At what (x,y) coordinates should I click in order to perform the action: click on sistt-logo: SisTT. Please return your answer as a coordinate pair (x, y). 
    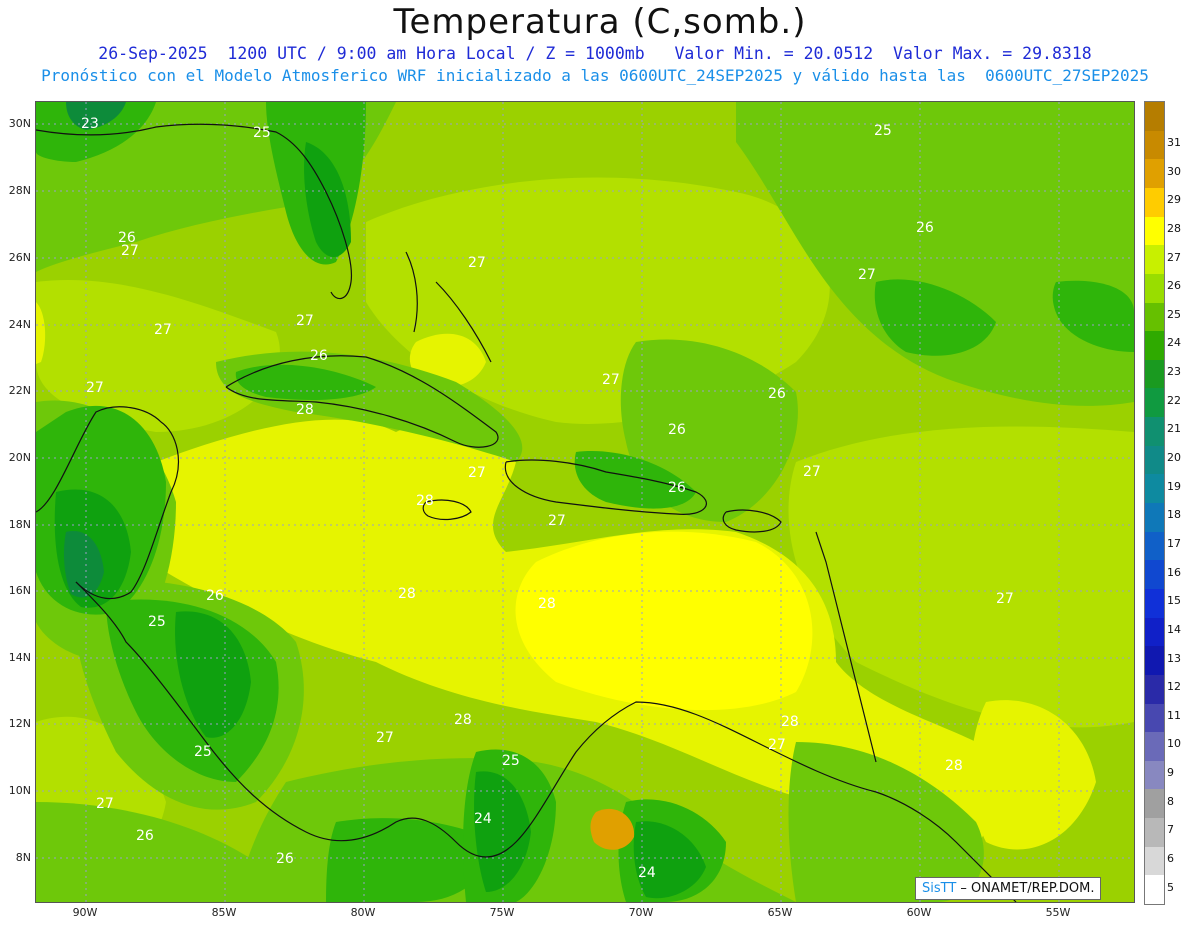
    Looking at the image, I should click on (939, 888).